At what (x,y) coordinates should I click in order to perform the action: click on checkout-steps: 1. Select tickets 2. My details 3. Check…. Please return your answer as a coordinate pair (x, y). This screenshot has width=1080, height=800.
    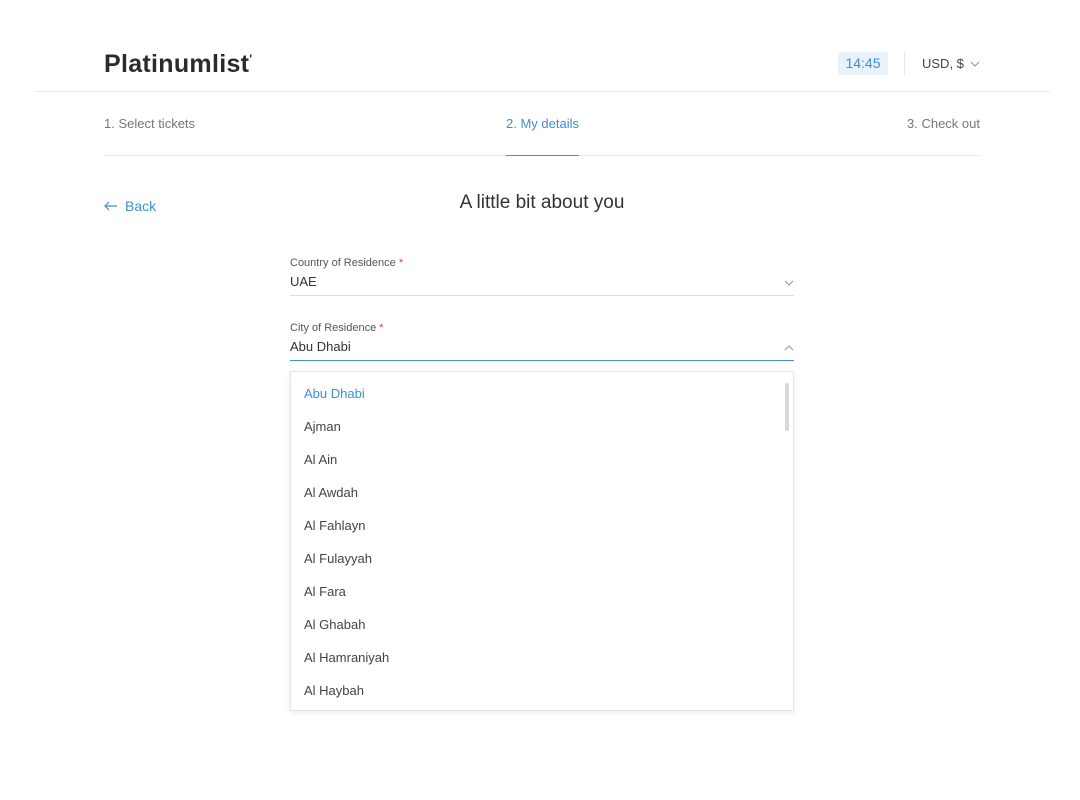
    Looking at the image, I should click on (542, 133).